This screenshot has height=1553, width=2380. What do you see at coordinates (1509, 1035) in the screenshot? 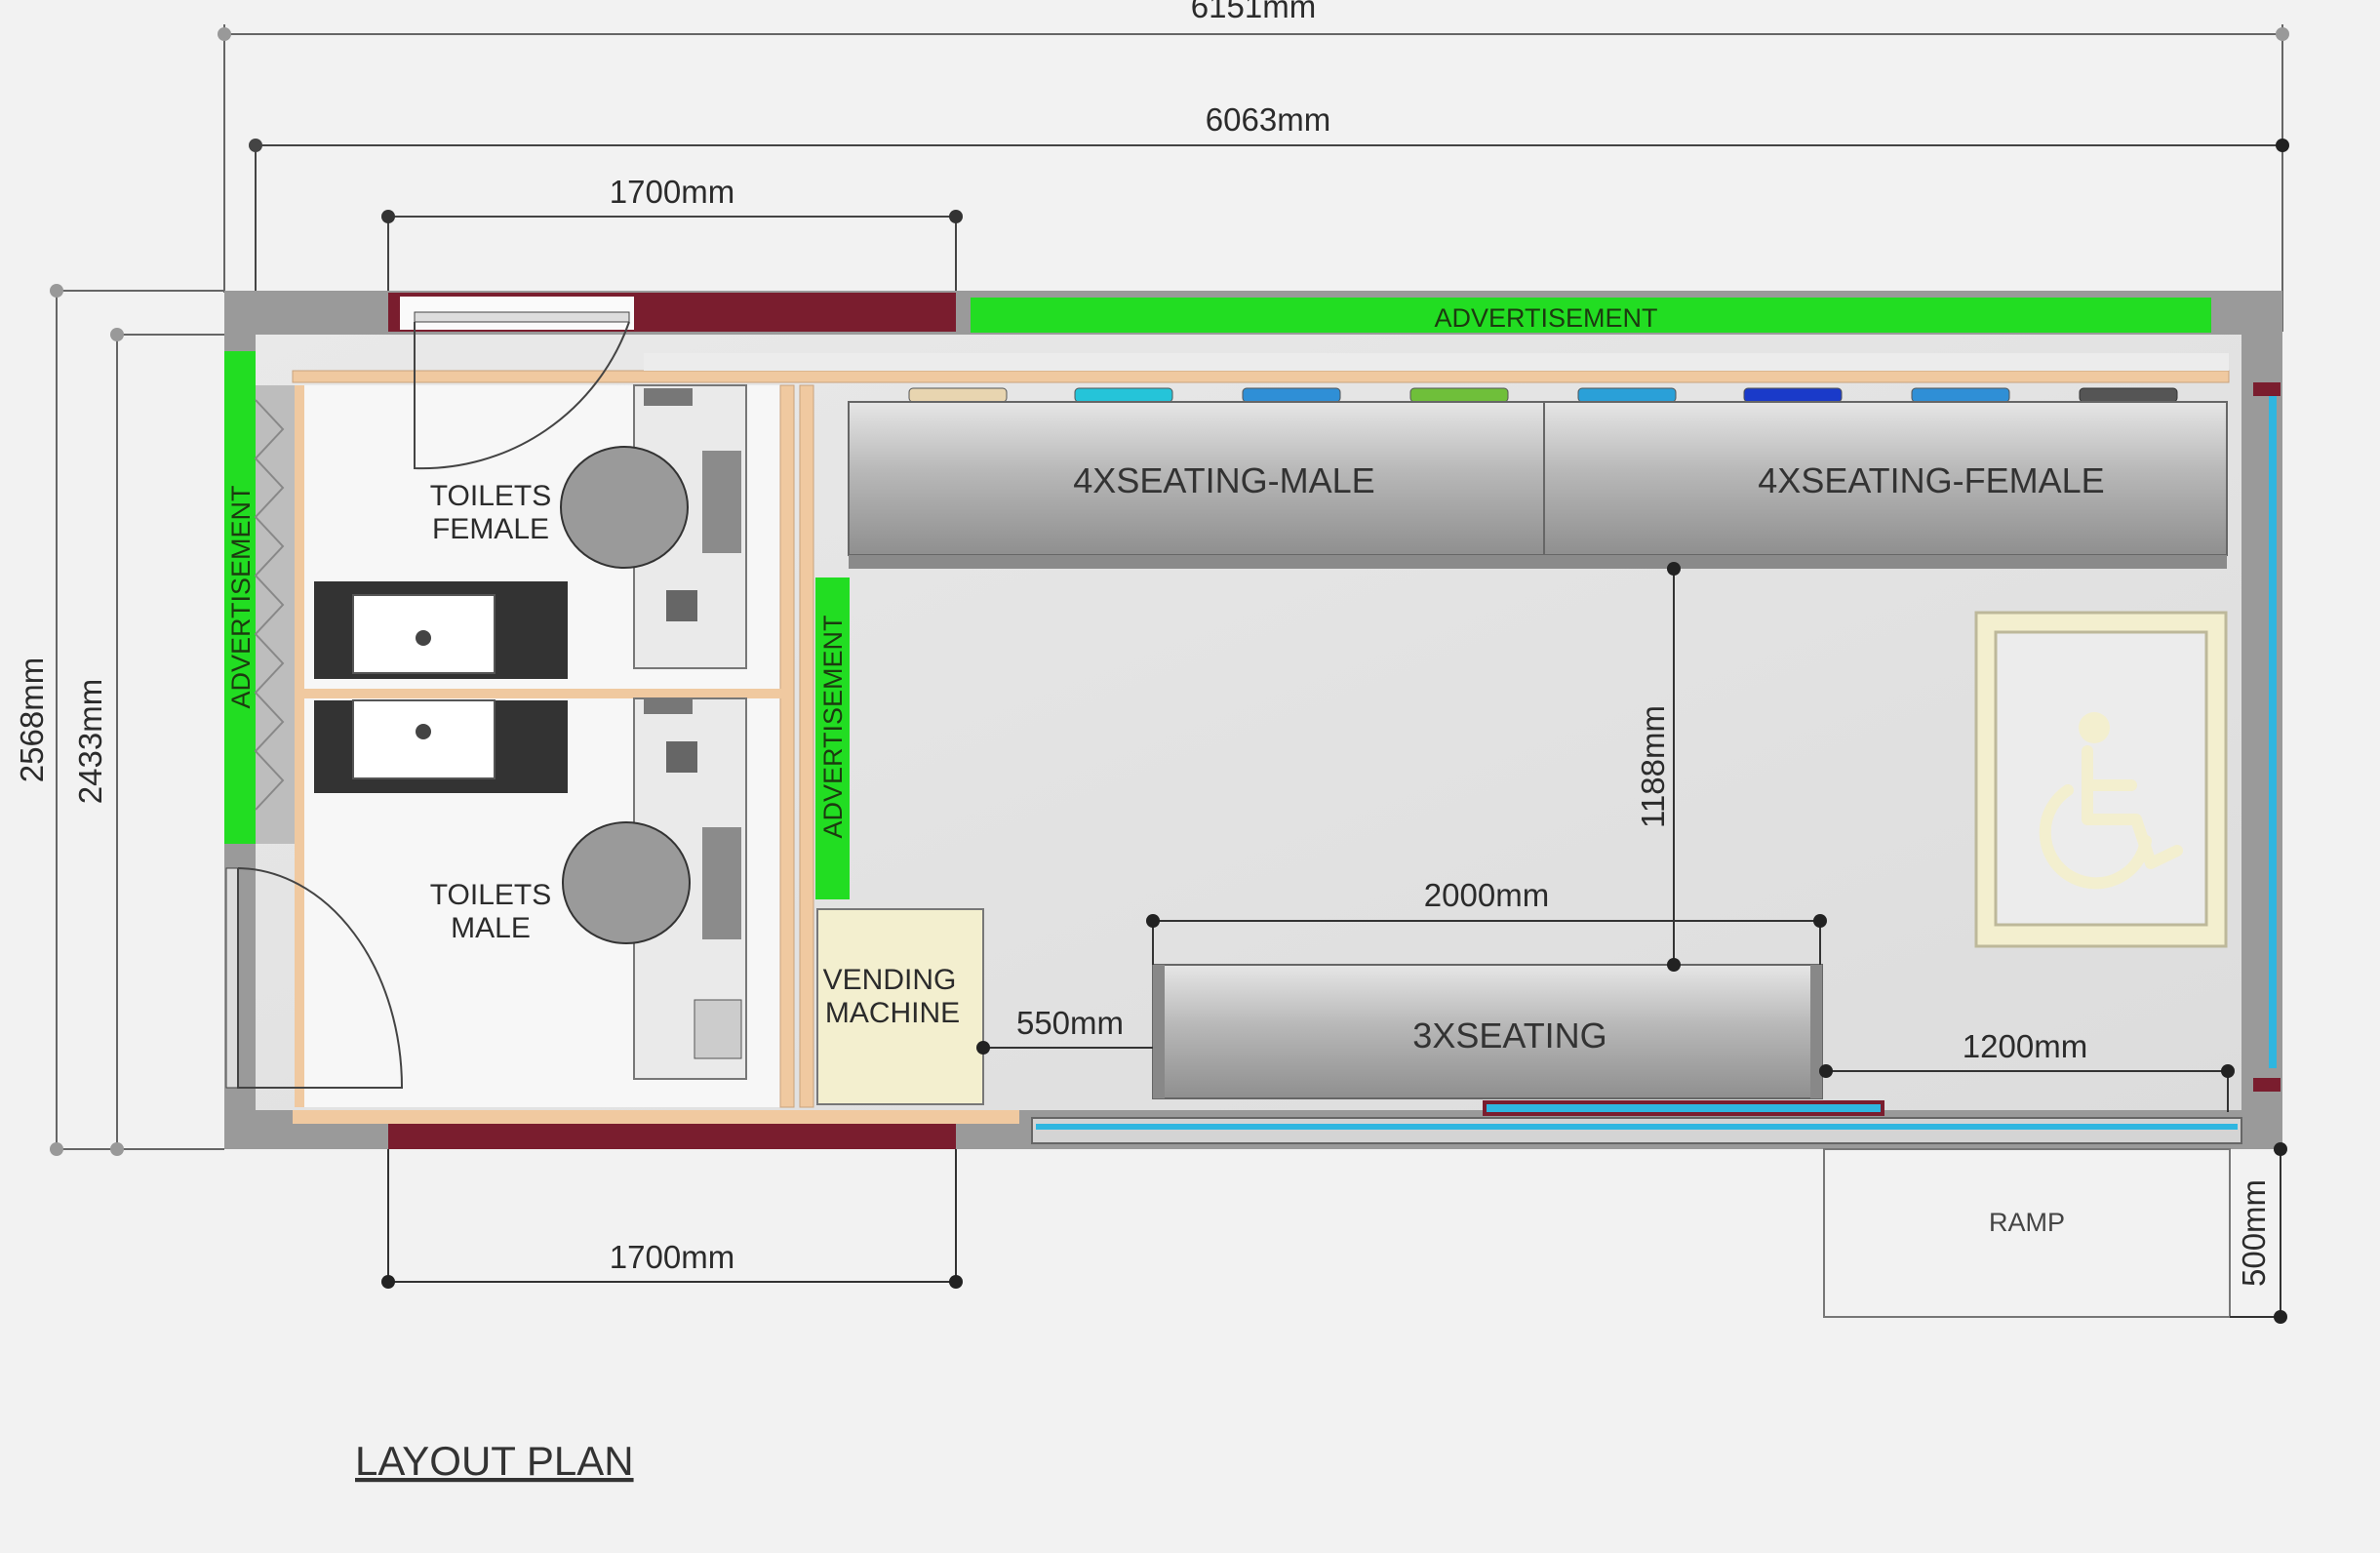
I see `label-seating-three: 3XSEATING` at bounding box center [1509, 1035].